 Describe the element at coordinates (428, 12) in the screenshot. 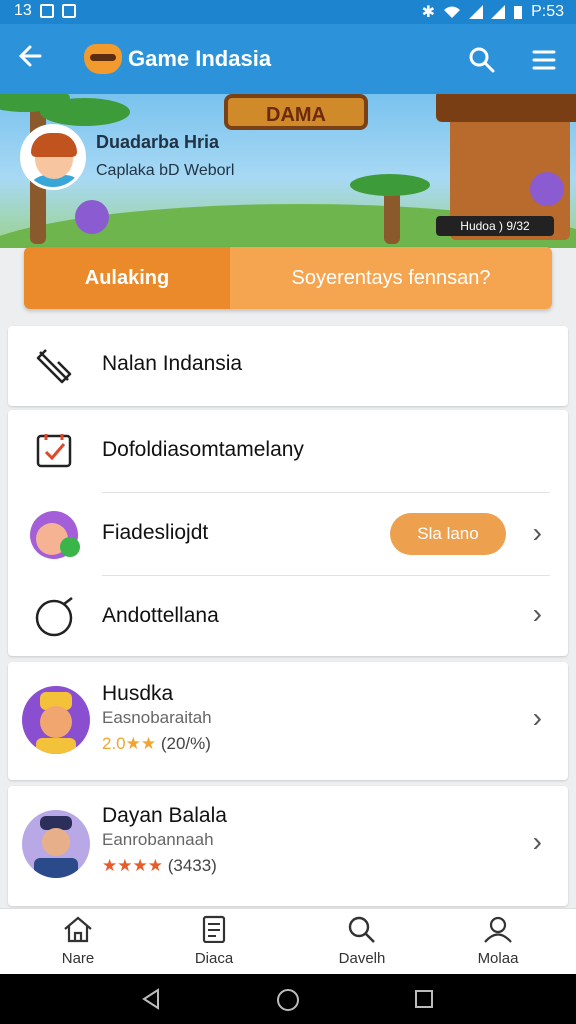

I see `bluetooth-icon: ✱` at that location.